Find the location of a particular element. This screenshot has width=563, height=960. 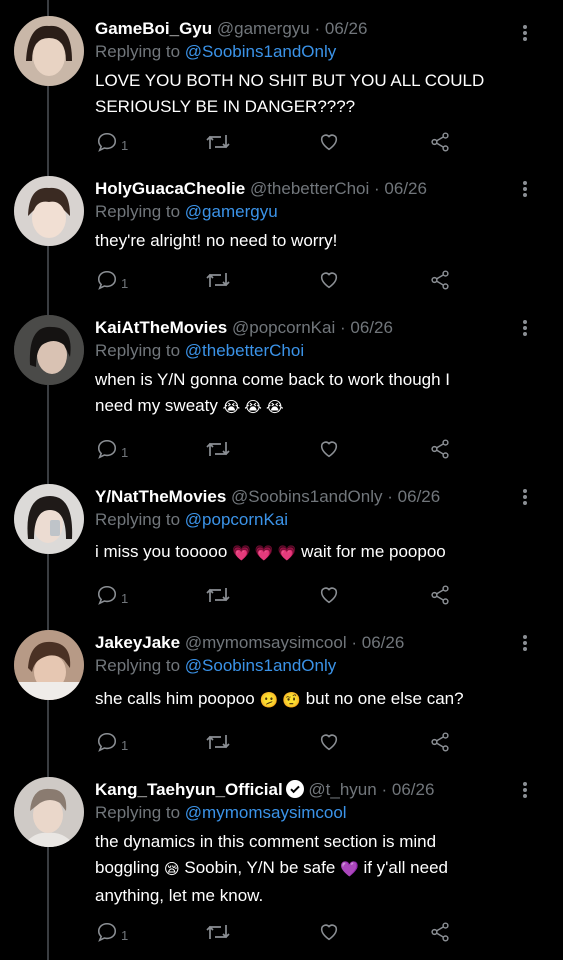

replying-label: Replying to is located at coordinates (138, 812).